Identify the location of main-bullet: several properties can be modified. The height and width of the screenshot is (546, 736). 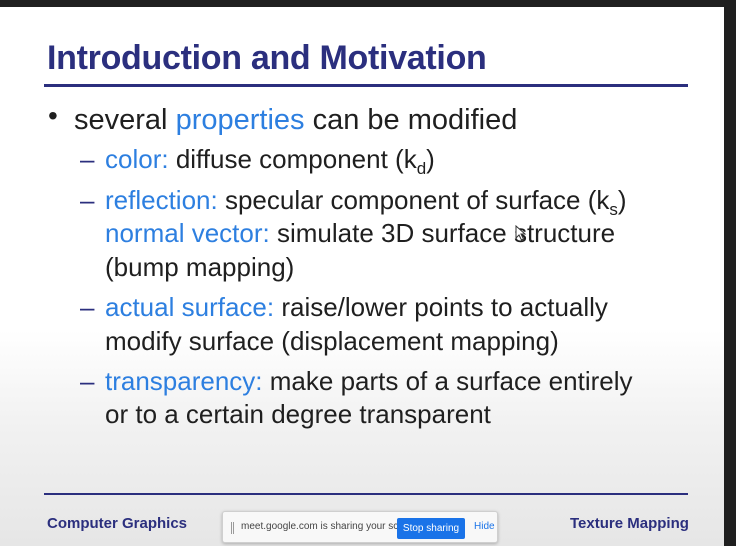
(295, 120).